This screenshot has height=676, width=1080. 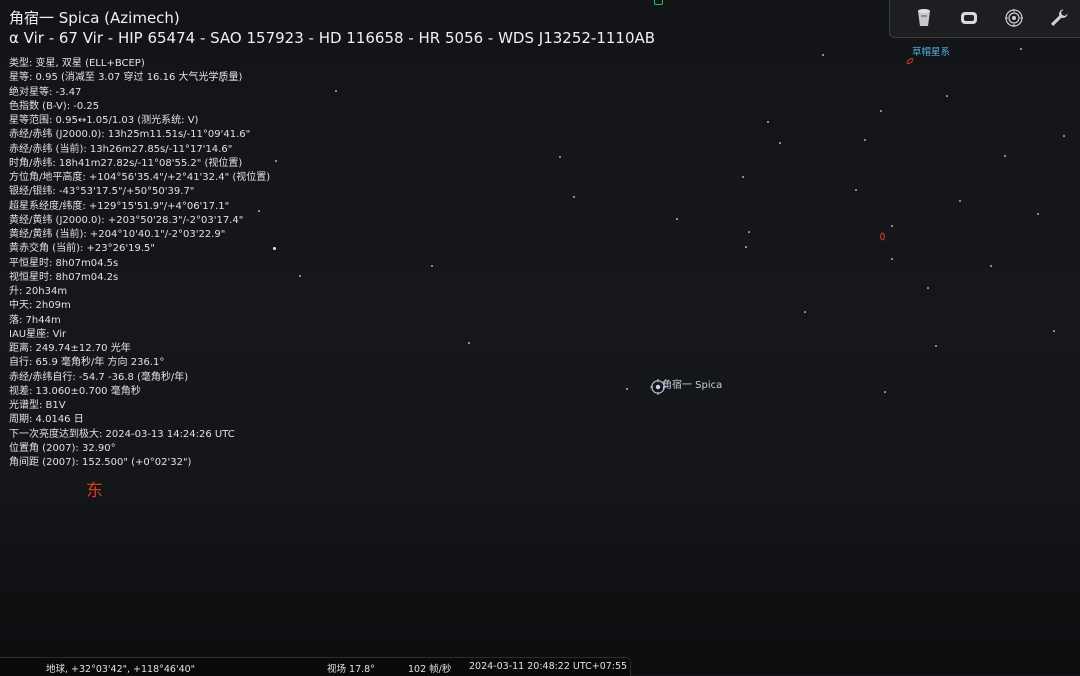 What do you see at coordinates (120, 668) in the screenshot?
I see `location-readout: 地球, +32°03'42", +118°46'40"` at bounding box center [120, 668].